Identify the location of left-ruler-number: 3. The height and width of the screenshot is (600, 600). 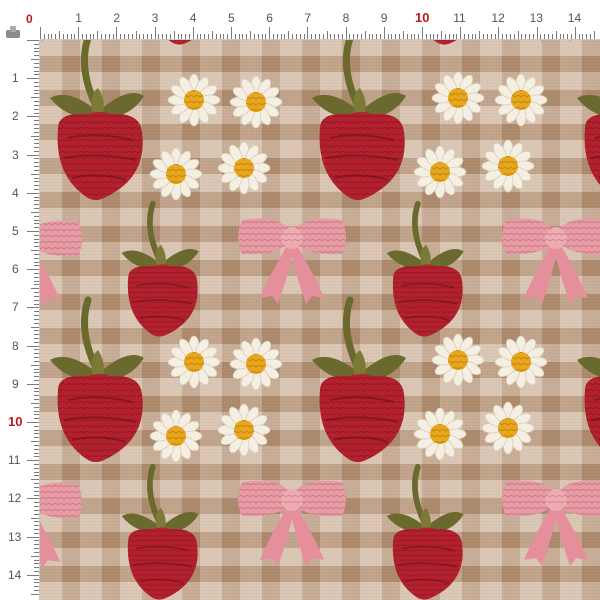
(15, 154).